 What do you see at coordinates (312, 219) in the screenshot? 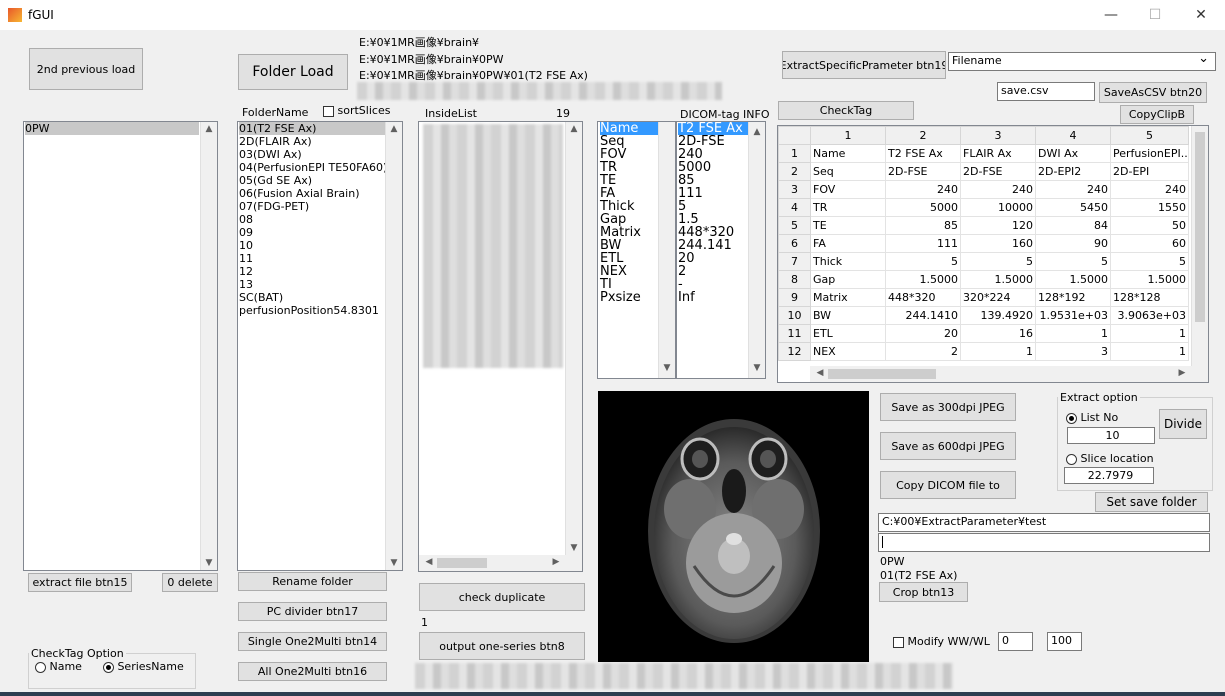
I see `list-item: 08` at bounding box center [312, 219].